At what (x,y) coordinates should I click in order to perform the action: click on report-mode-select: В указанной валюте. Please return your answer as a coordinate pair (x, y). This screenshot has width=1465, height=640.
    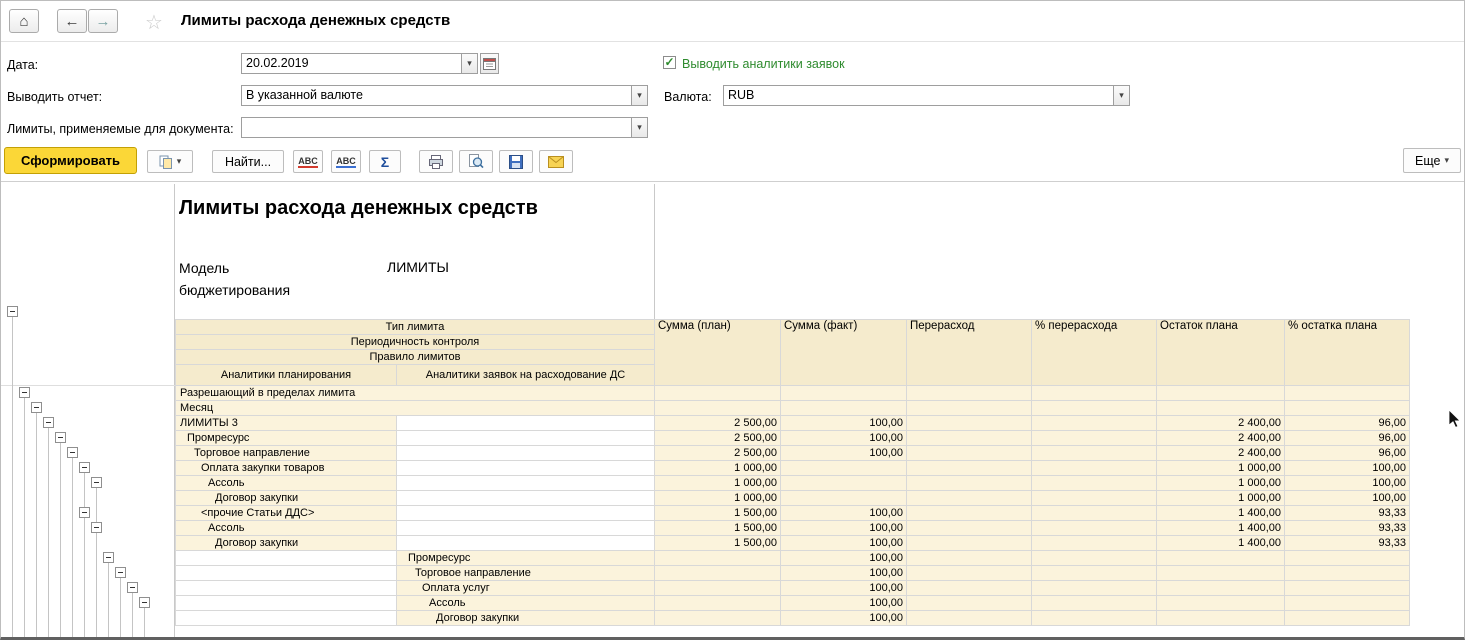
    Looking at the image, I should click on (436, 95).